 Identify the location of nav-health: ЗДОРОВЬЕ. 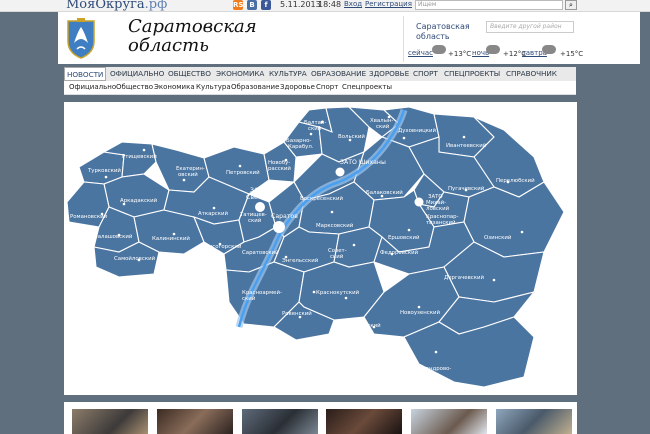
(389, 73).